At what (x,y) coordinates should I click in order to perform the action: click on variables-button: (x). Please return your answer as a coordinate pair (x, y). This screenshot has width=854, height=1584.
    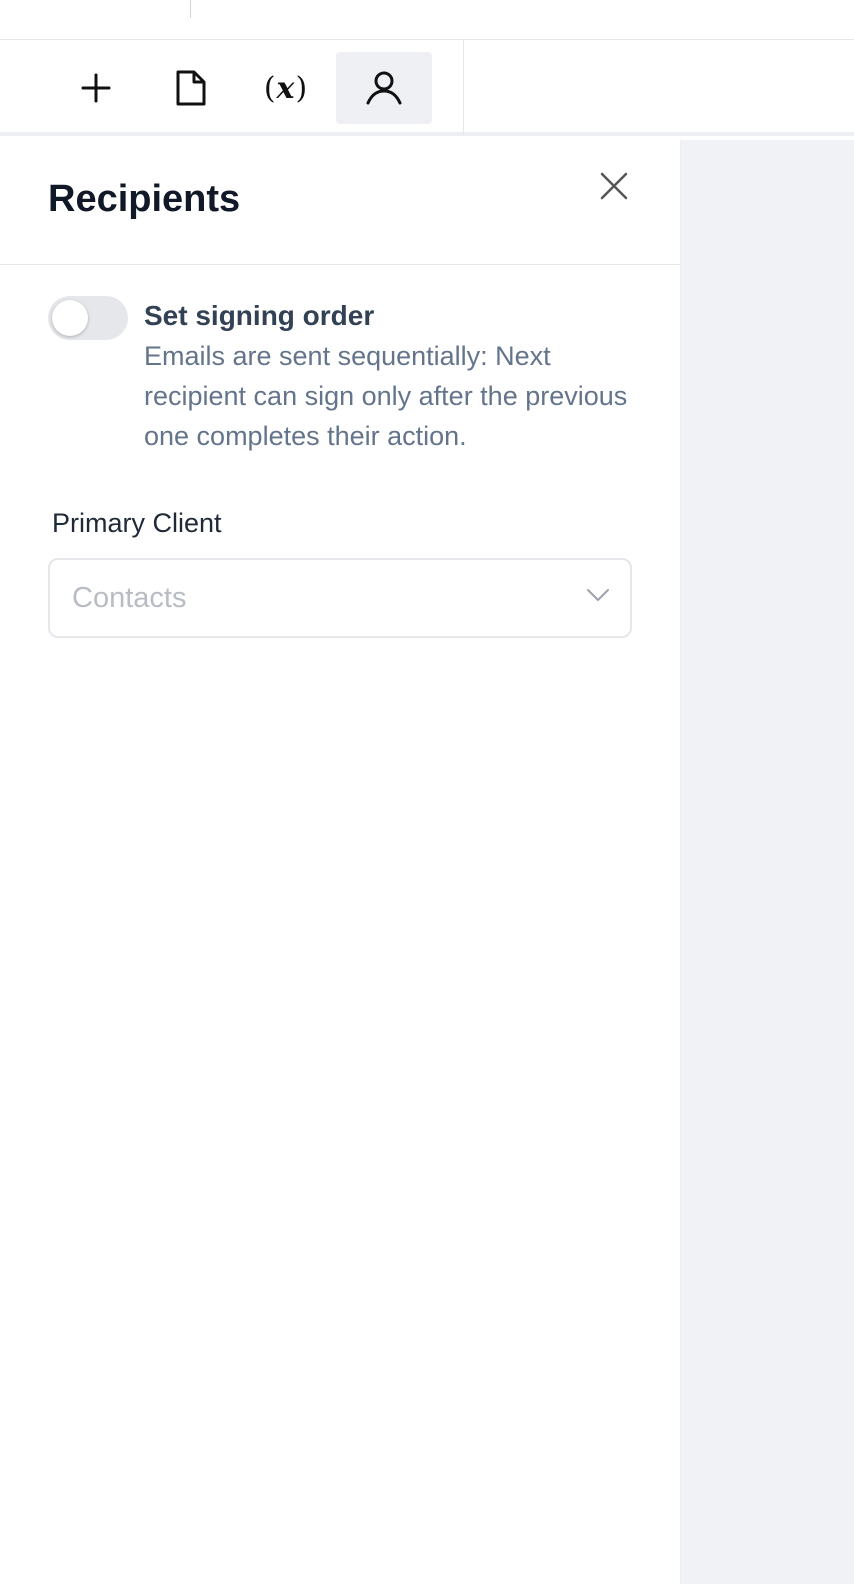
    Looking at the image, I should click on (286, 88).